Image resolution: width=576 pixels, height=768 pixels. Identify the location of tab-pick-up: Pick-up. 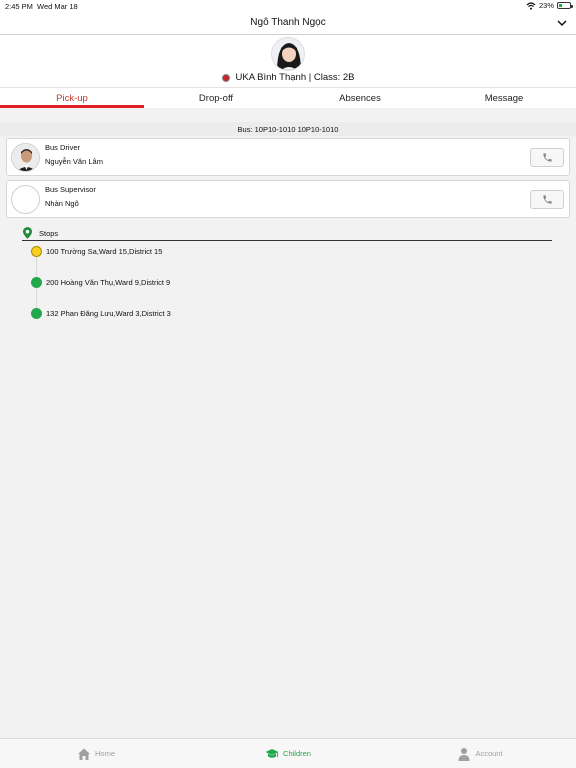
(72, 98).